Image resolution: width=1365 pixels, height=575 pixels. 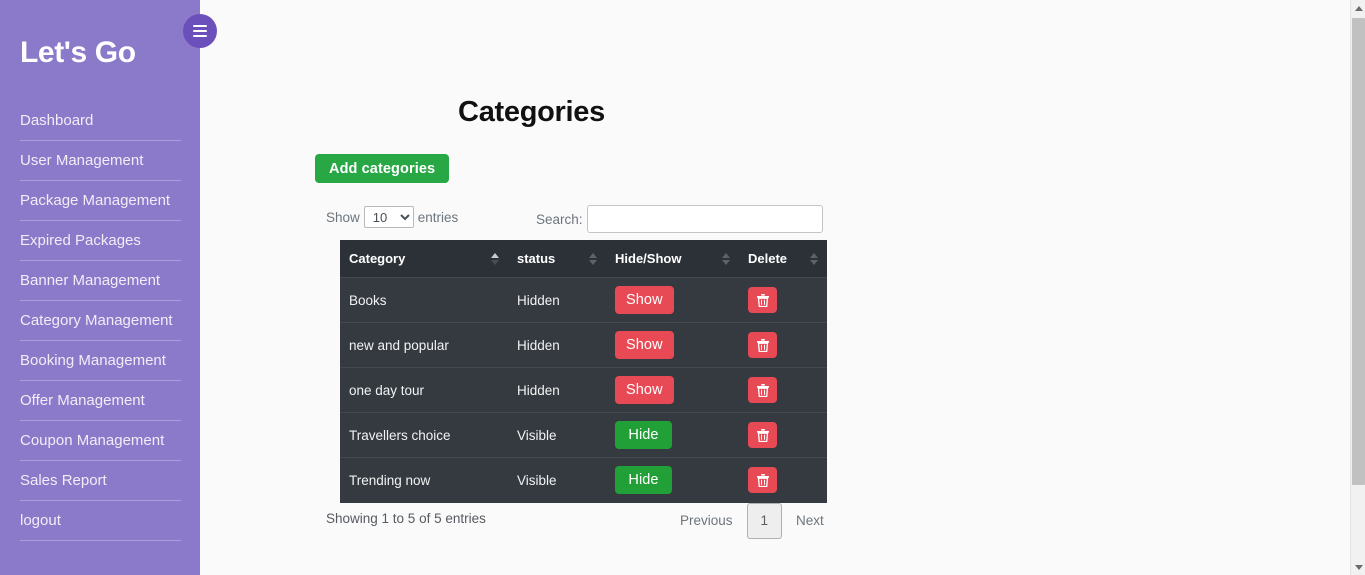 I want to click on sidebar-item-user-management: User Management, so click(x=100, y=161).